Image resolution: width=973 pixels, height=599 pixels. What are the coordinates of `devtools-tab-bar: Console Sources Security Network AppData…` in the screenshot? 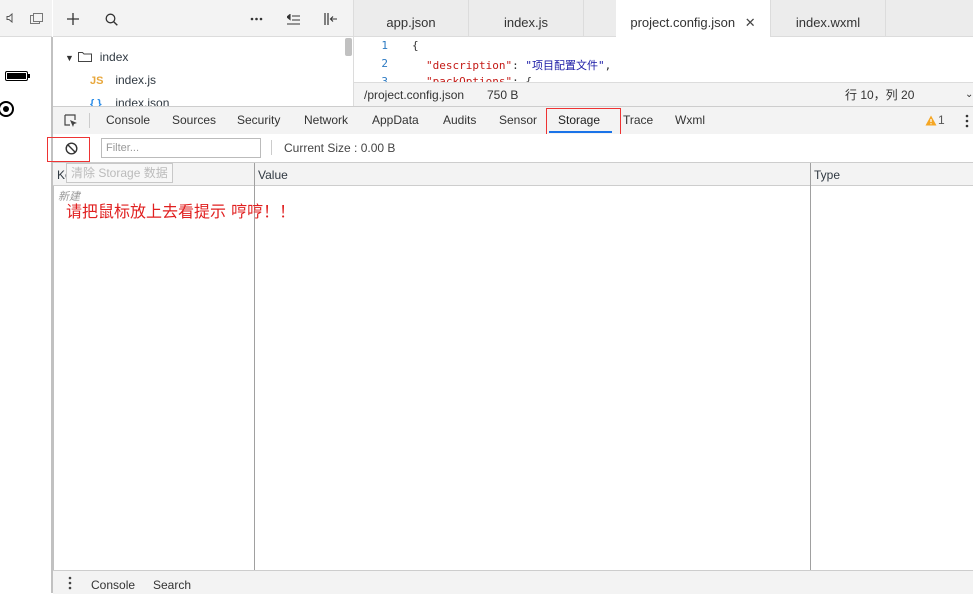 It's located at (513, 120).